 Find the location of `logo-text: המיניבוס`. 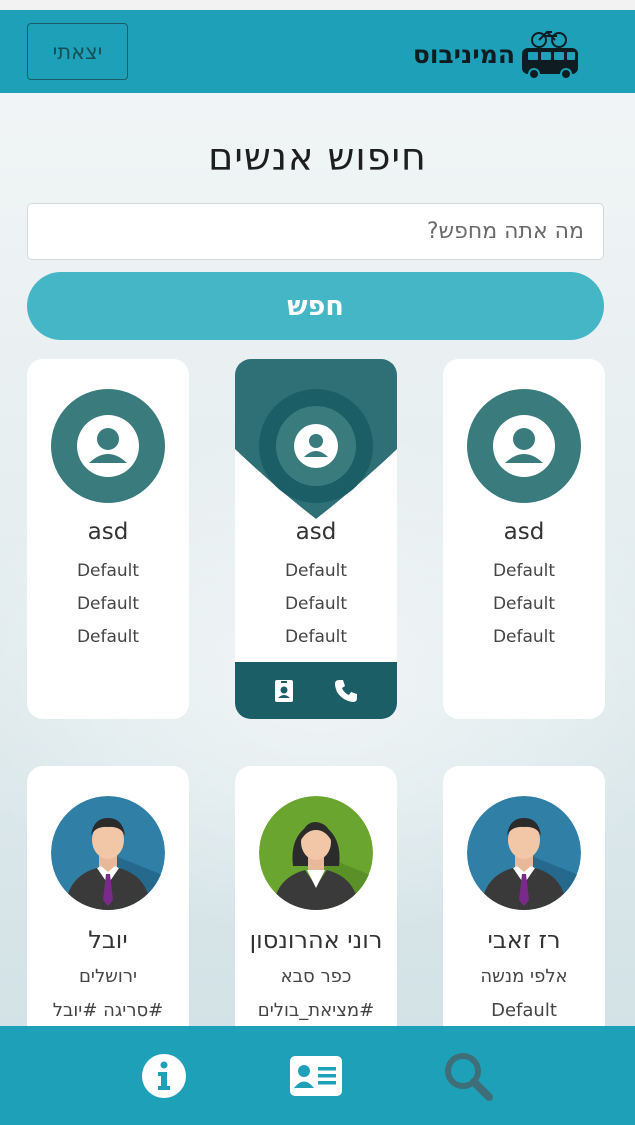

logo-text: המיניבוס is located at coordinates (463, 54).